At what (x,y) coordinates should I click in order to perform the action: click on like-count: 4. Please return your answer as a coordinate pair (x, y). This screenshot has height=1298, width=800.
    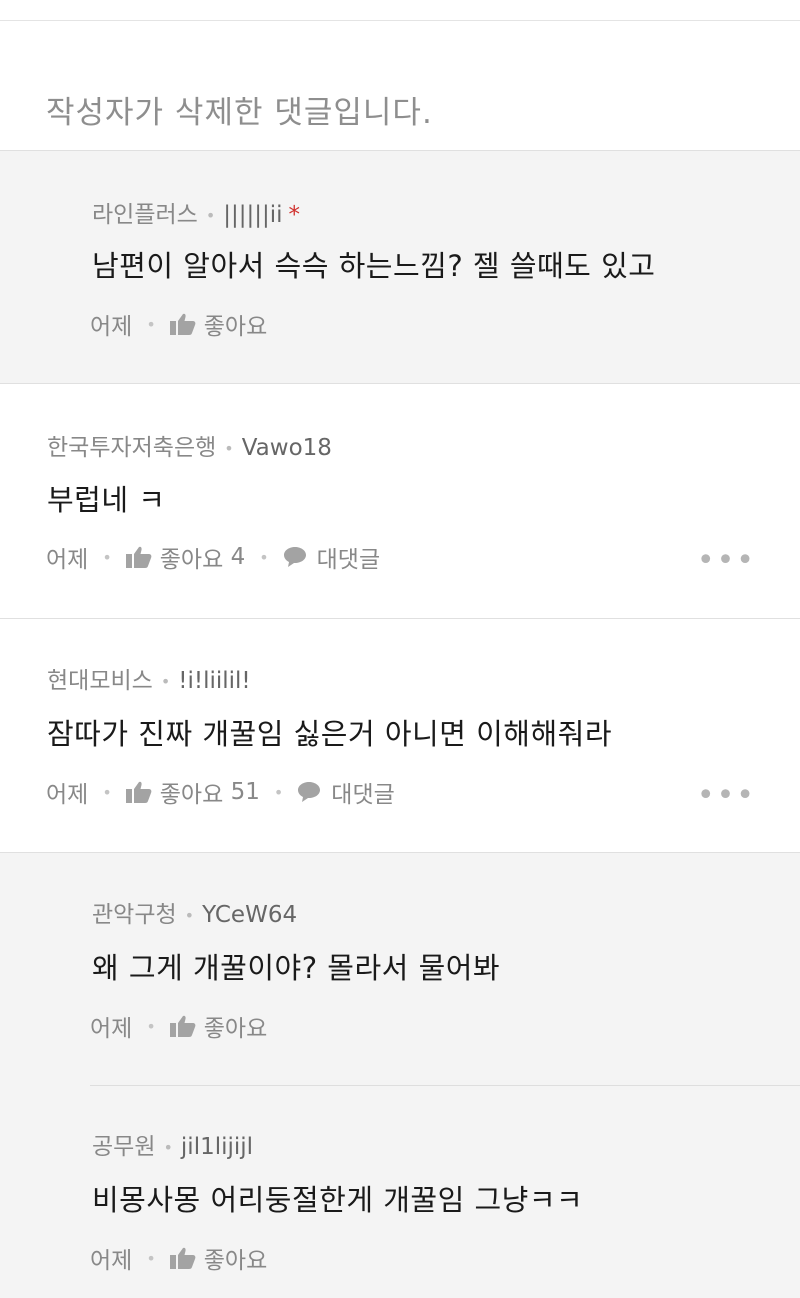
    Looking at the image, I should click on (238, 557).